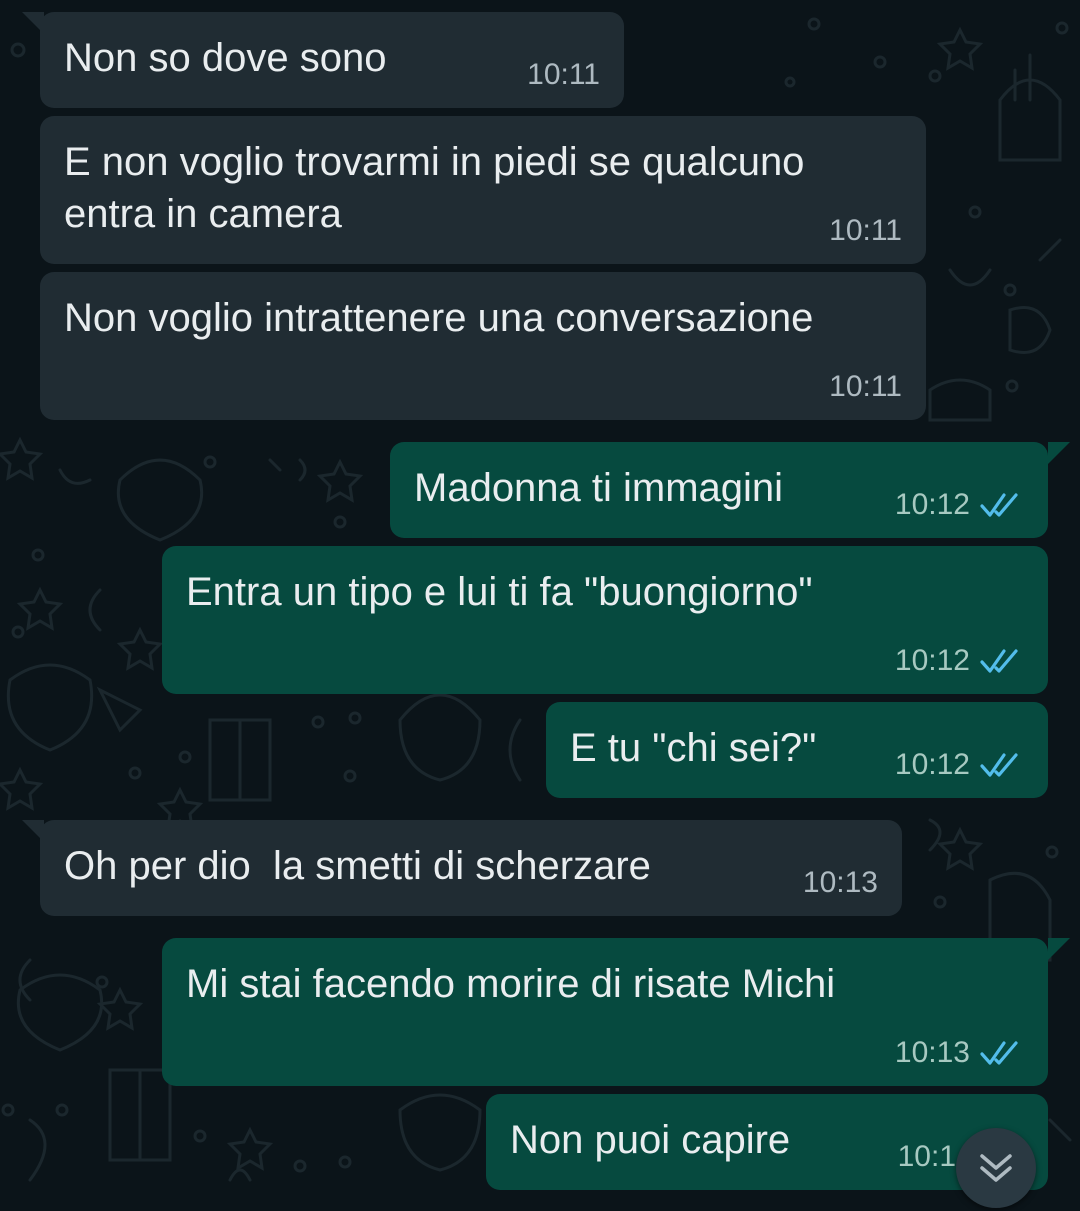 The image size is (1080, 1211). Describe the element at coordinates (225, 58) in the screenshot. I see `message-text: Non so dove sono` at that location.